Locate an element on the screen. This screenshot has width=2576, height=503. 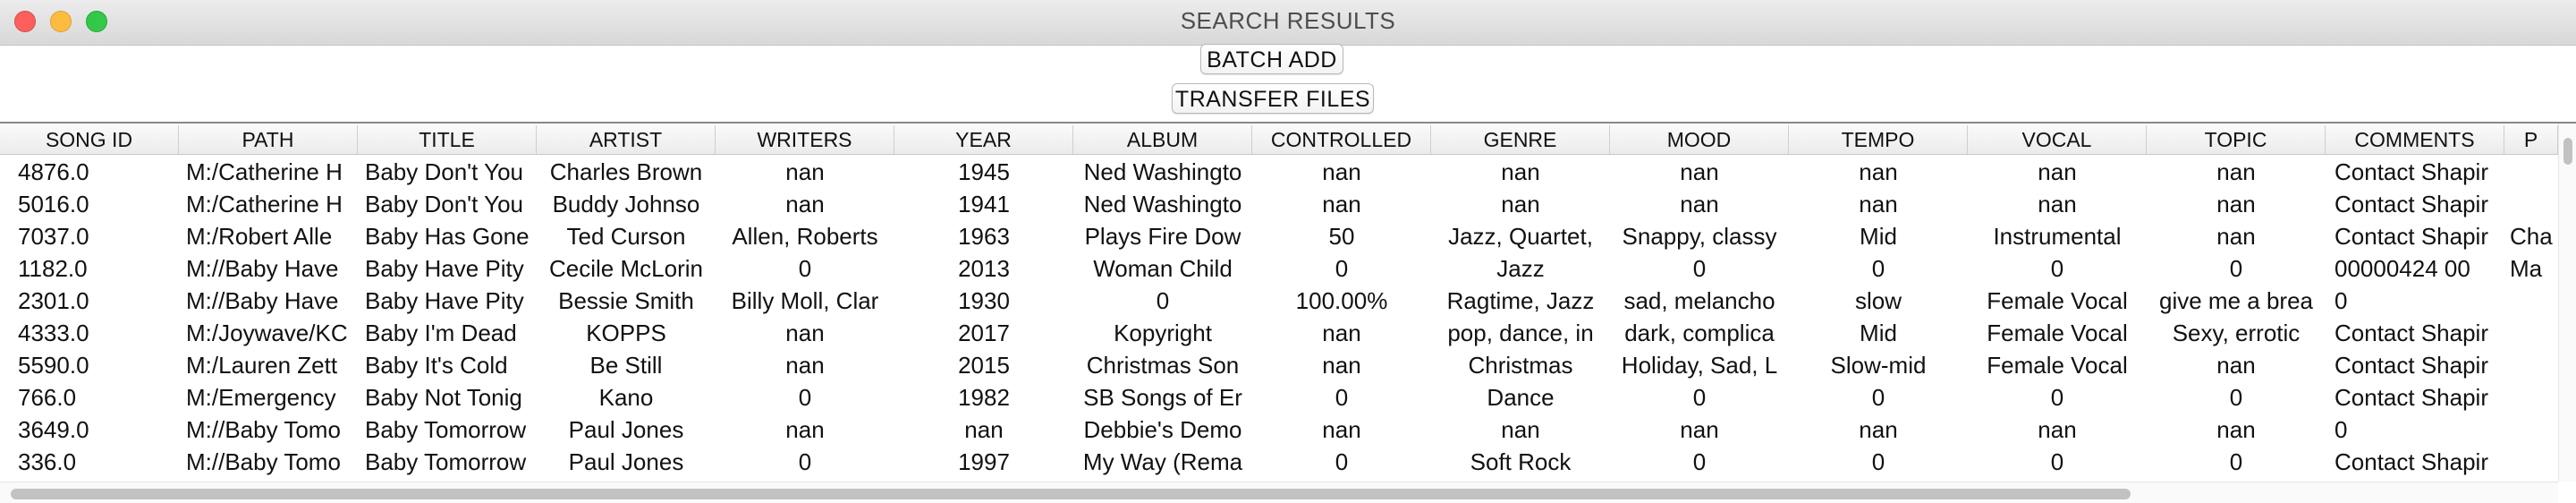
cell-path: M:/Robert Alle is located at coordinates (259, 236).